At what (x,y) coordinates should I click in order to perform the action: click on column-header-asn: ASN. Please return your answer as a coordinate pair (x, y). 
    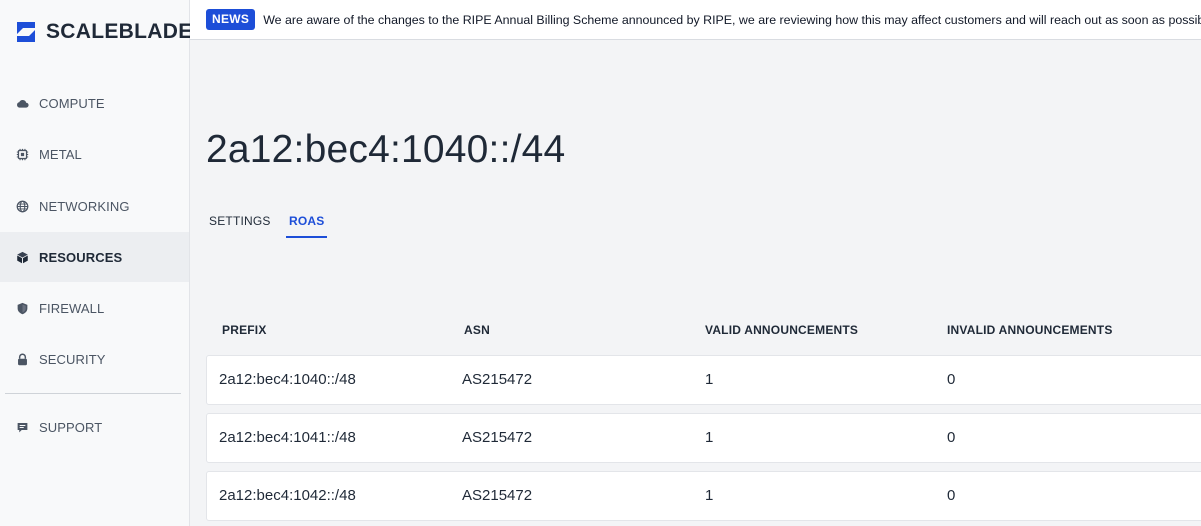
    Looking at the image, I should click on (477, 330).